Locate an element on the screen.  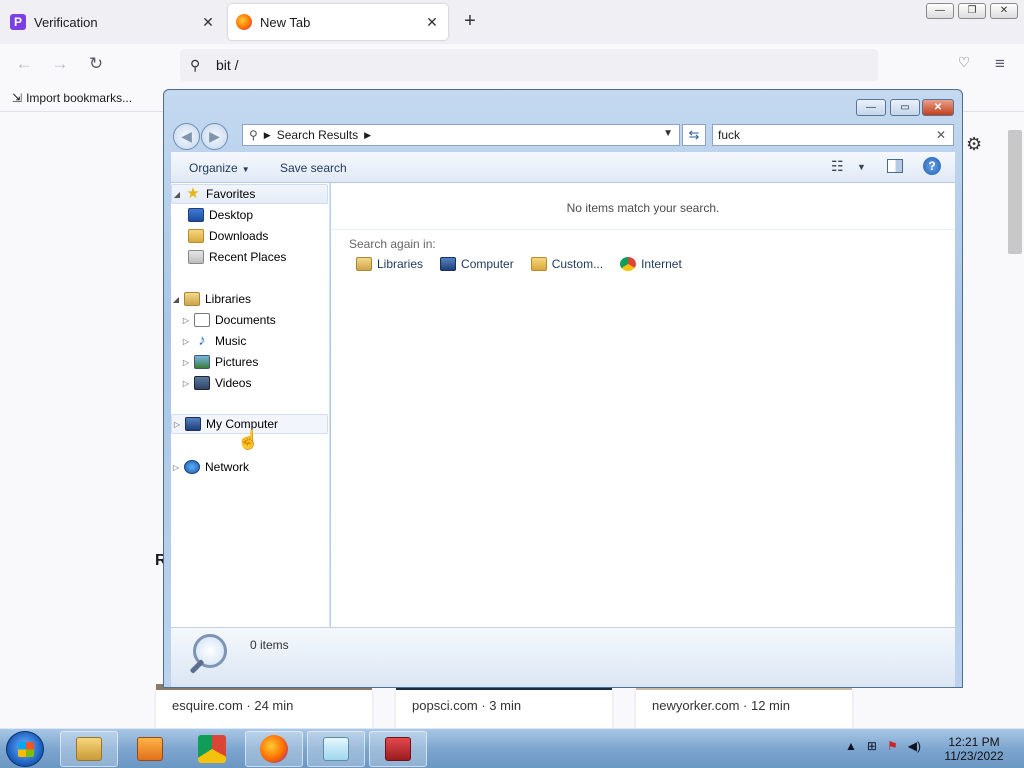
taskbar: ▲ ⊞ ⚑ ◀) 12:21 PM 11/23/2022 is located at coordinates (512, 748).